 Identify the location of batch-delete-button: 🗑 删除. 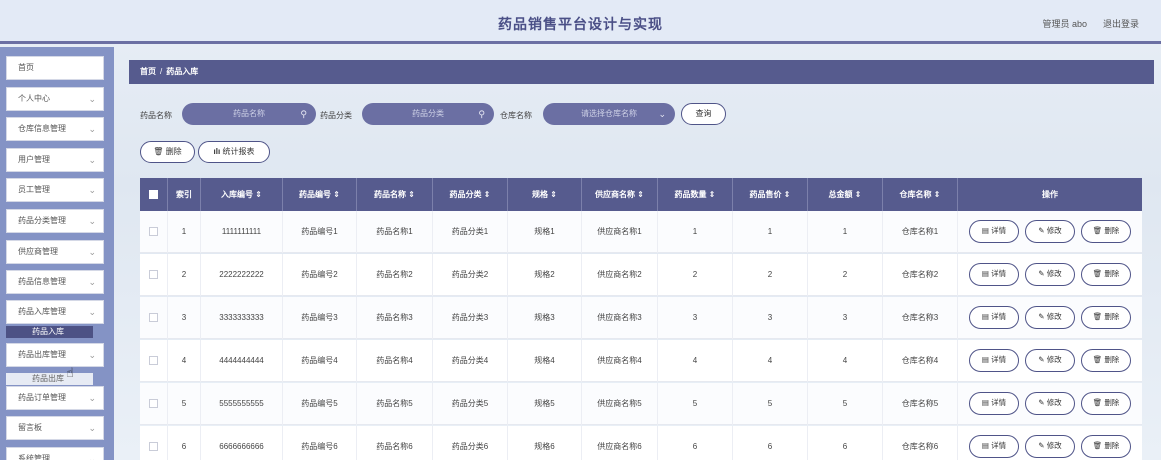
(167, 152).